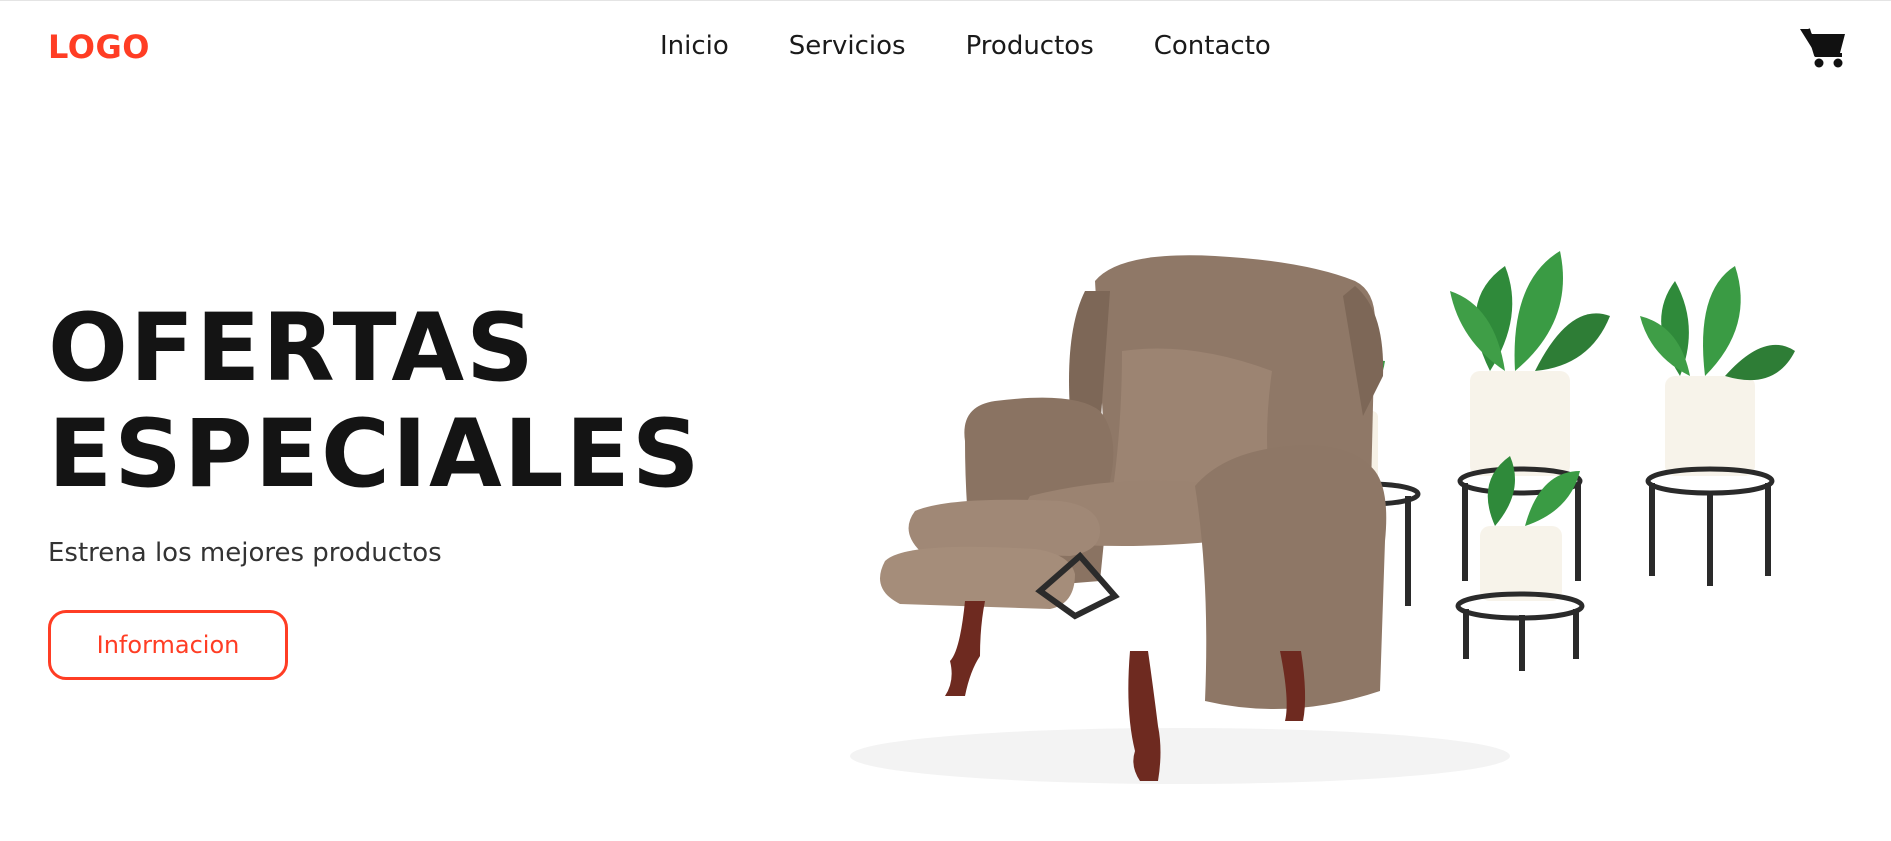  What do you see at coordinates (1823, 47) in the screenshot?
I see `shopping-cart-icon` at bounding box center [1823, 47].